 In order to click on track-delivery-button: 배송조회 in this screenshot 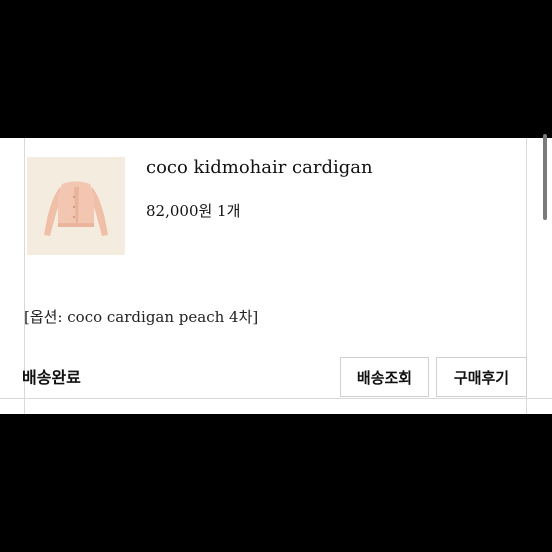, I will do `click(384, 377)`.